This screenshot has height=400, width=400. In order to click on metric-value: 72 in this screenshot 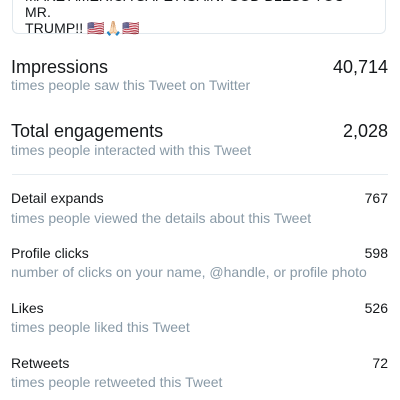, I will do `click(380, 363)`.